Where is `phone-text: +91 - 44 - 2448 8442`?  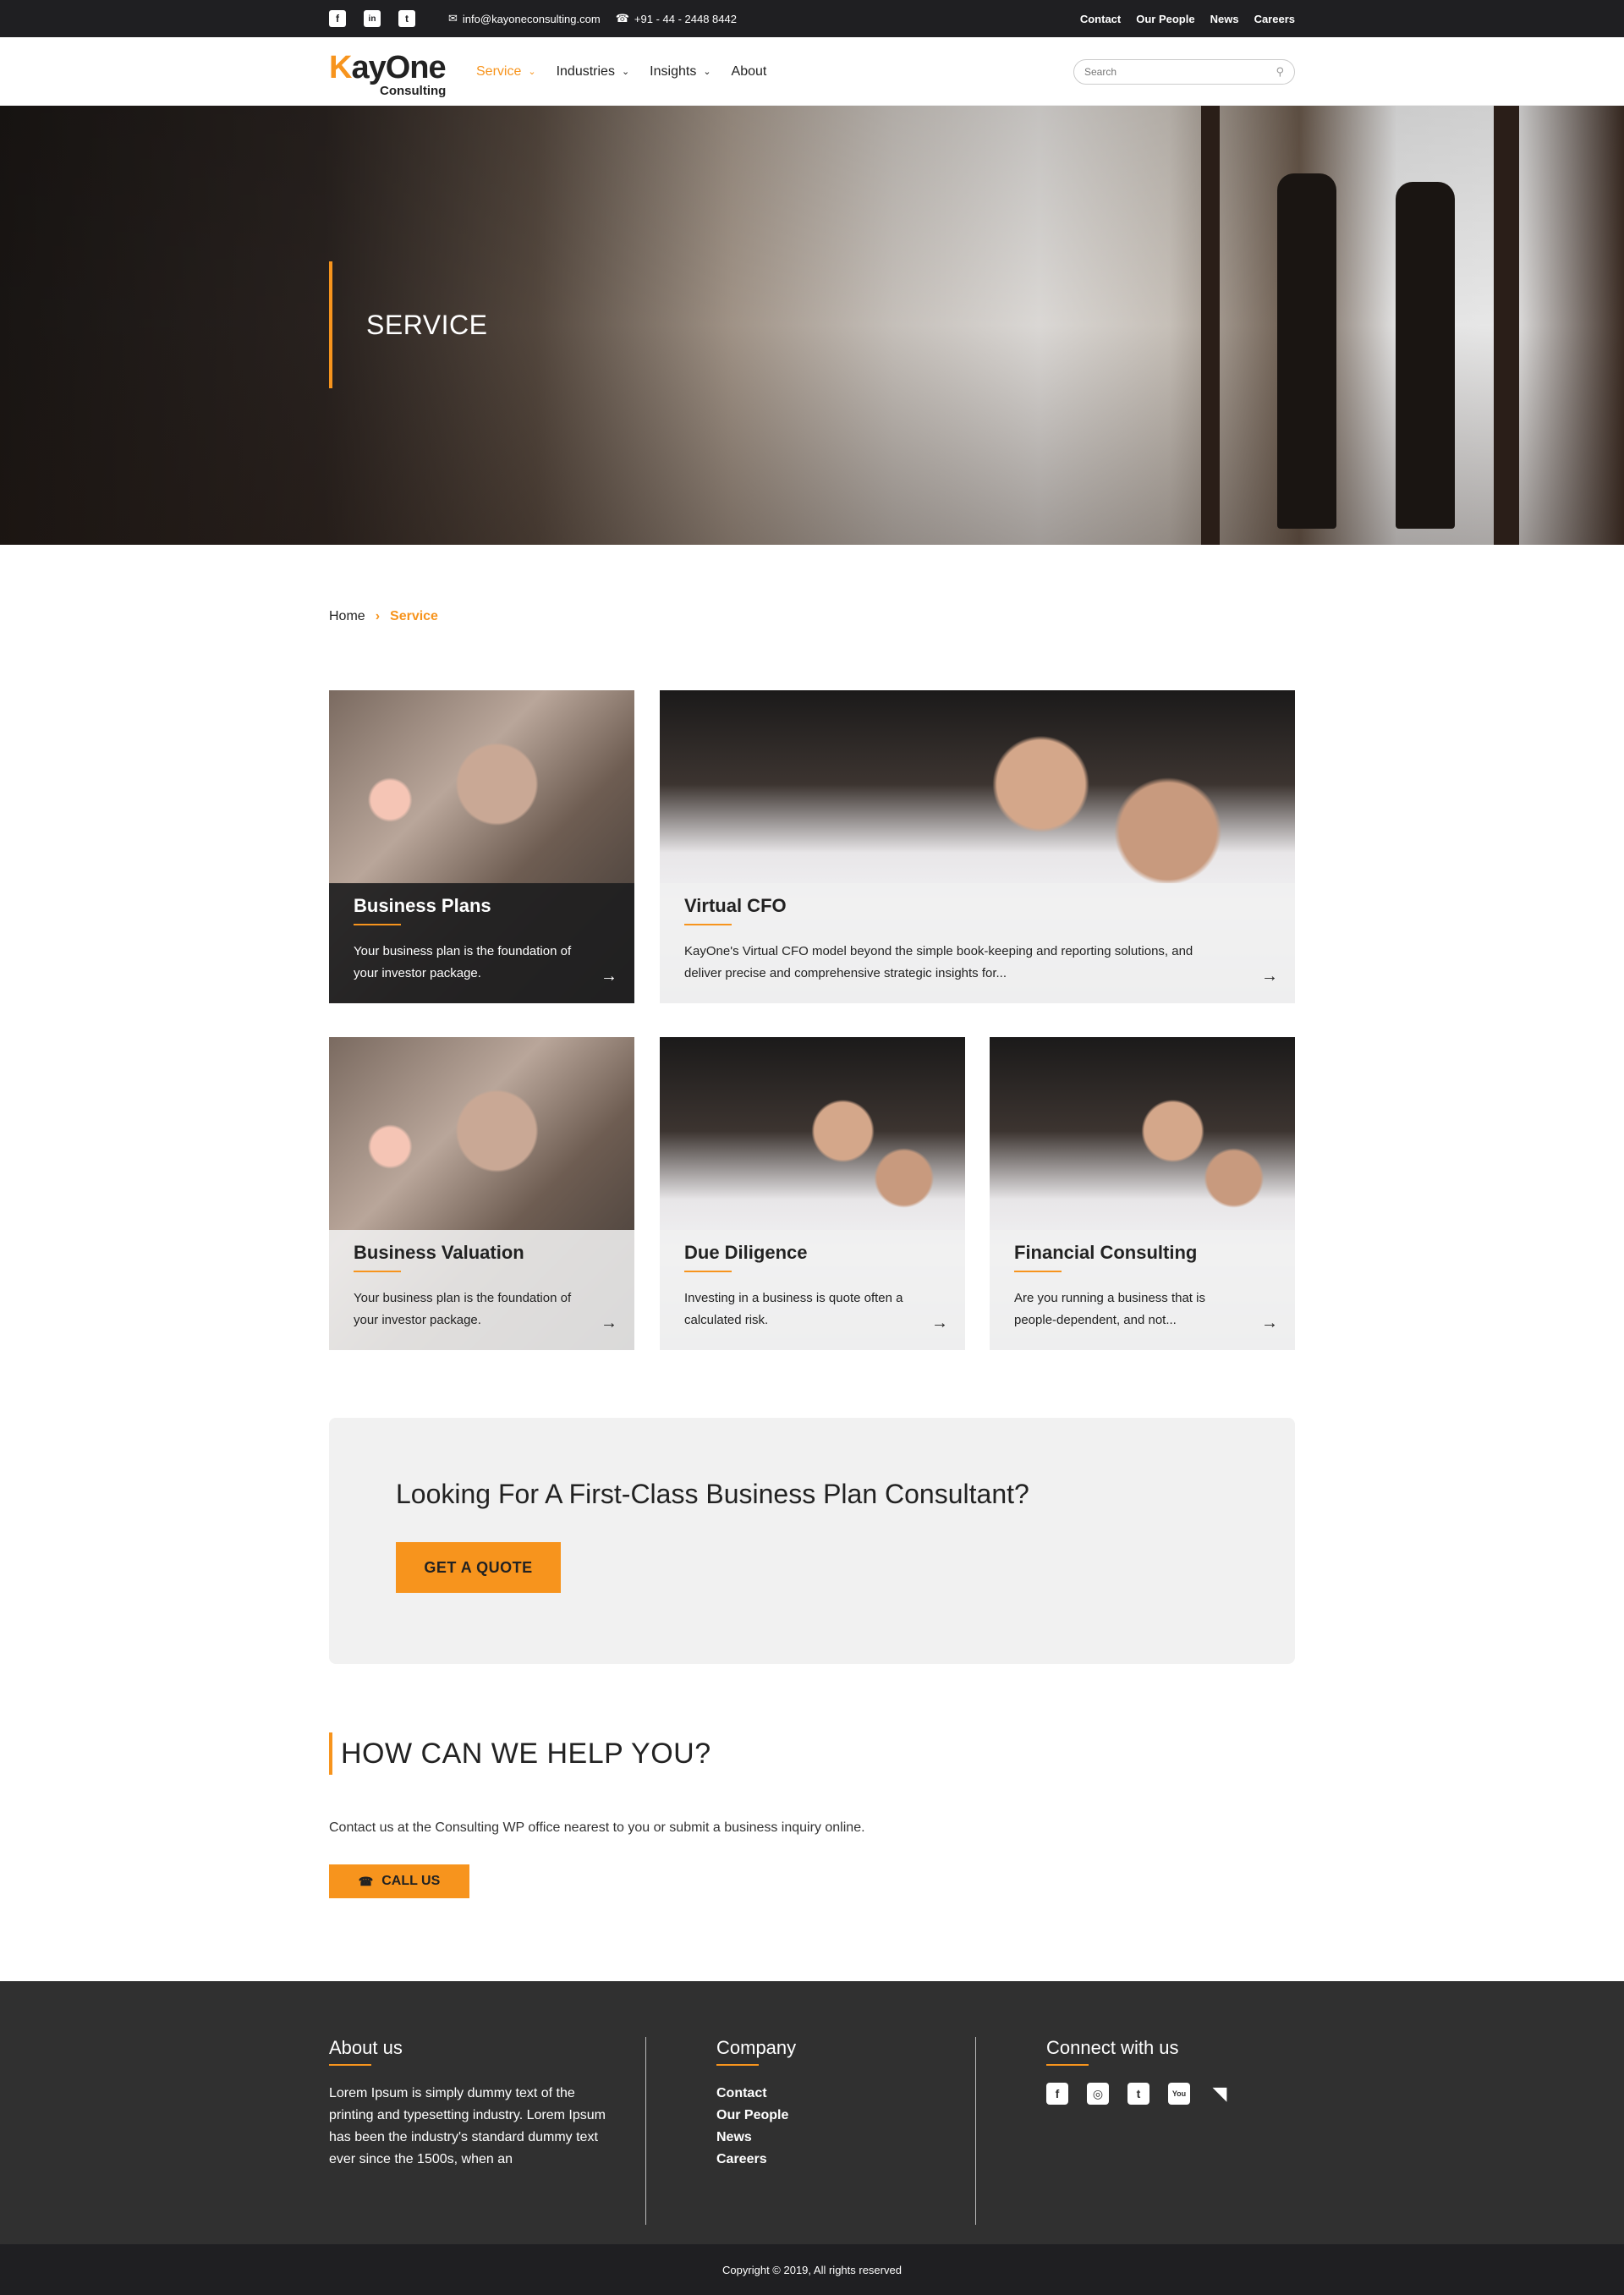
phone-text: +91 - 44 - 2448 8442 is located at coordinates (685, 19).